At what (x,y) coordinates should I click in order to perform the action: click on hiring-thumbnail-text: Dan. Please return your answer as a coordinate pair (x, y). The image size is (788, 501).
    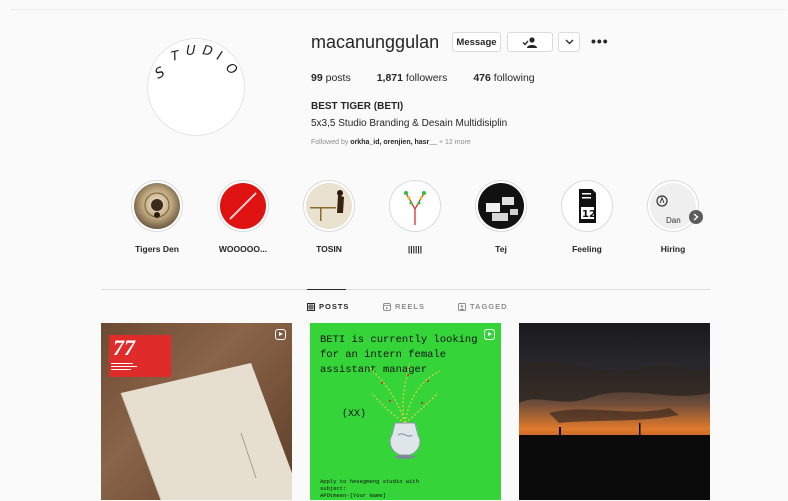
    Looking at the image, I should click on (673, 220).